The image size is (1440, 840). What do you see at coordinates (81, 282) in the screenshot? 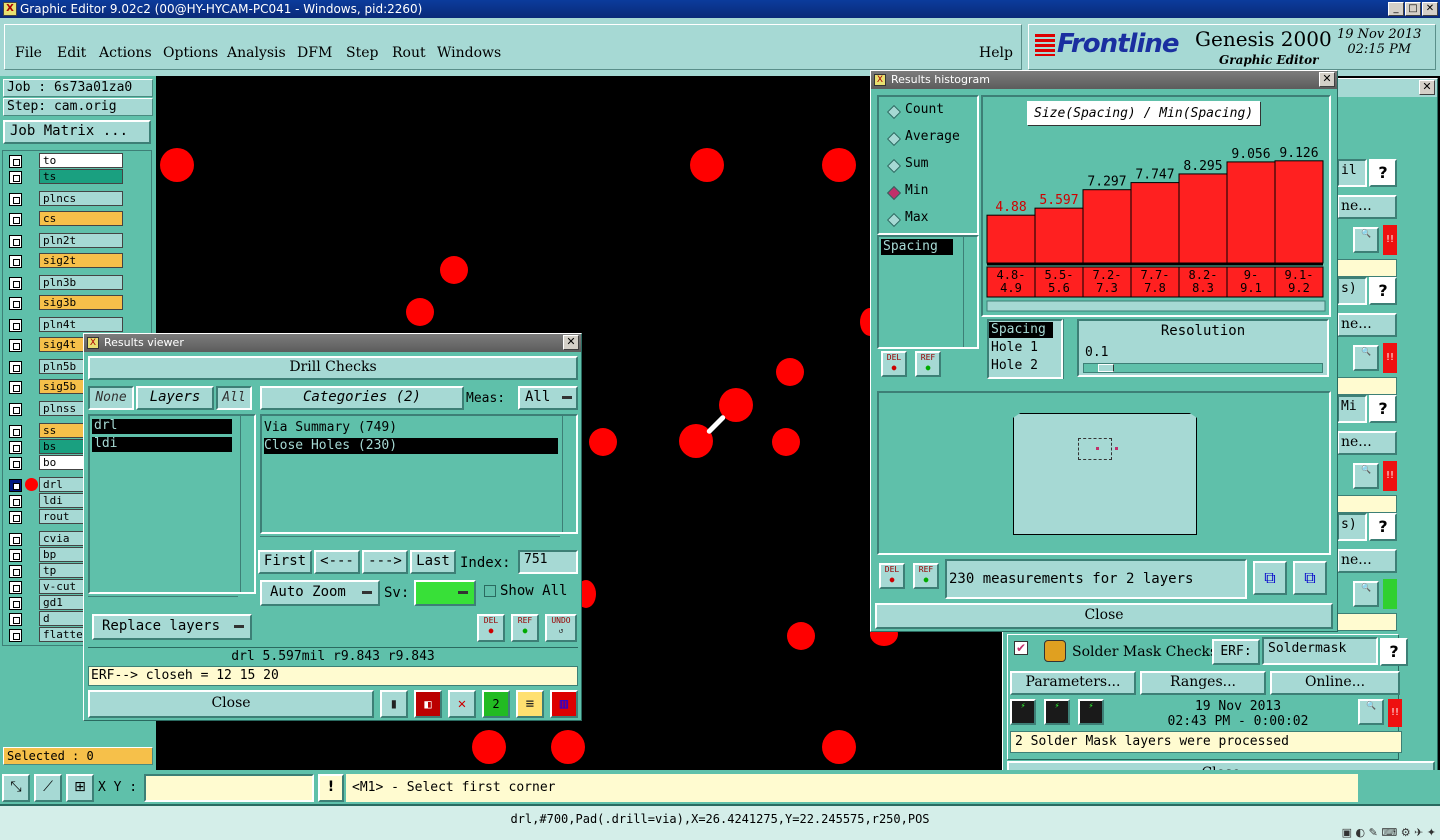
I see `layer-name: pln3b` at bounding box center [81, 282].